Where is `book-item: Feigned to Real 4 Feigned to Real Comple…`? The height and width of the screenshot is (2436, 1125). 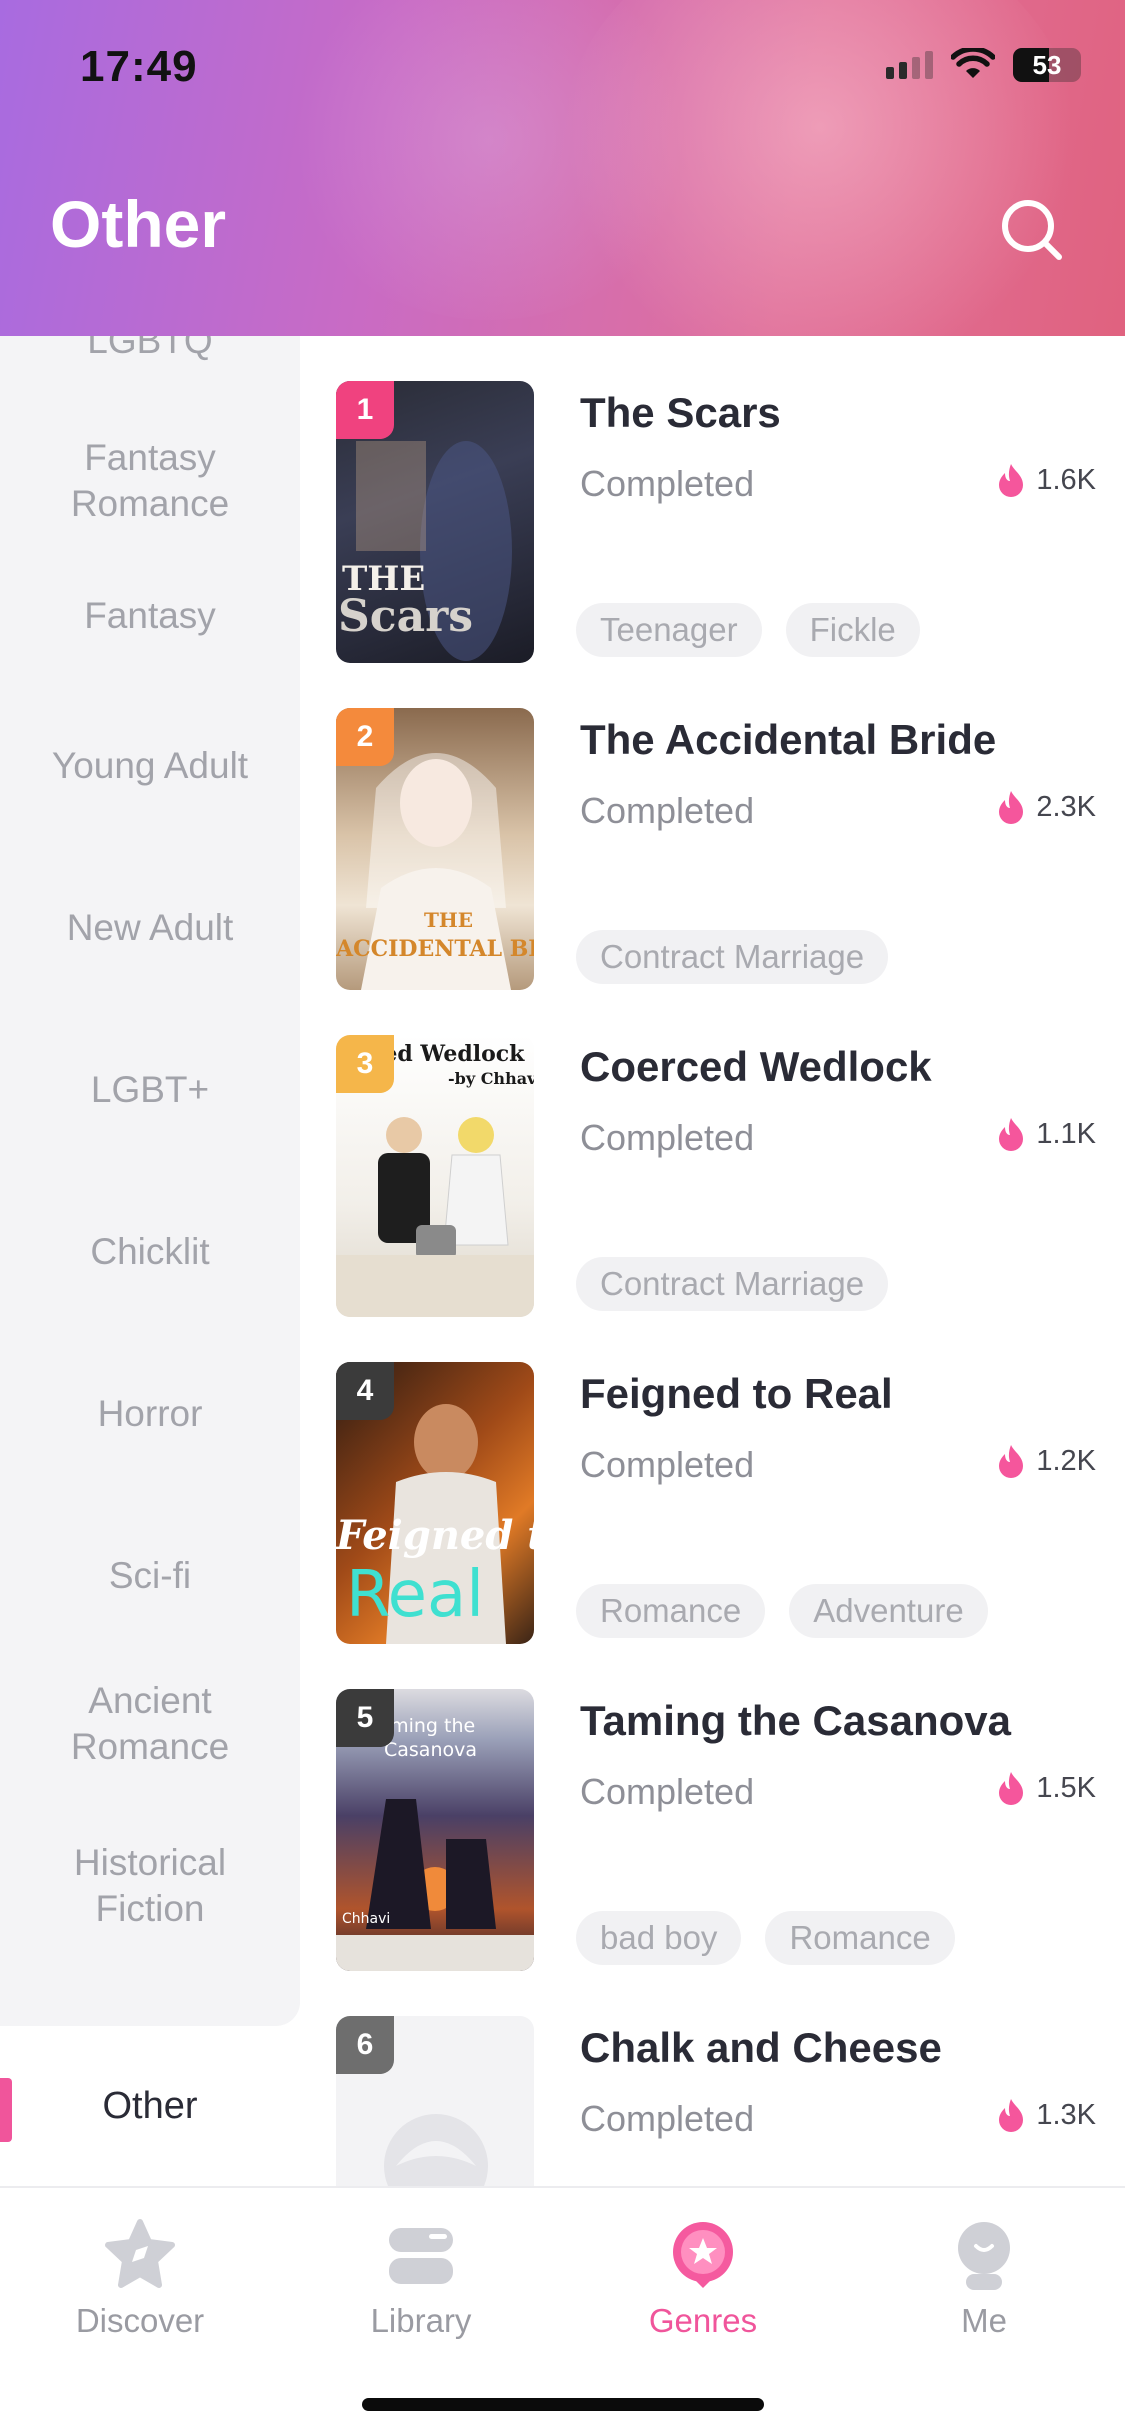 book-item: Feigned to Real 4 Feigned to Real Comple… is located at coordinates (716, 1503).